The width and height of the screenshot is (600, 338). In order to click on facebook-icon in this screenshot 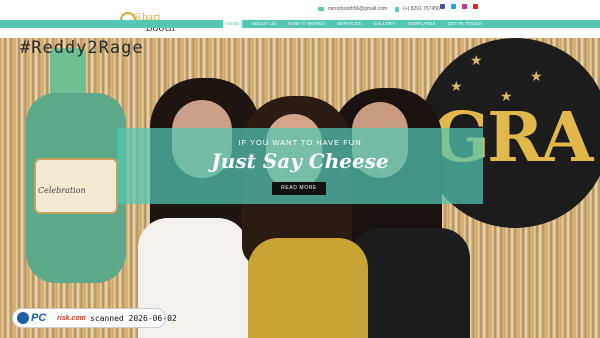, I will do `click(442, 6)`.